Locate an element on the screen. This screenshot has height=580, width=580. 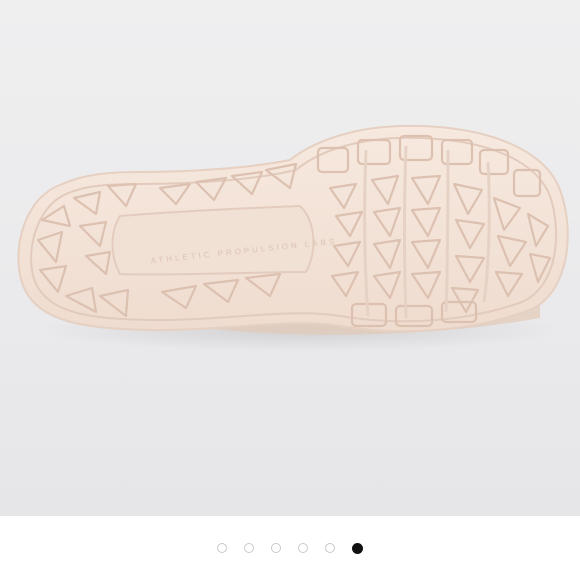
arch-channel is located at coordinates (213, 240).